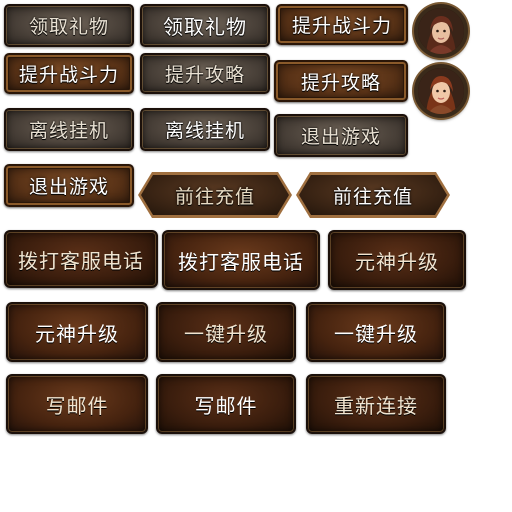  I want to click on quit-game-button-disabled: 退出游戏, so click(341, 135).